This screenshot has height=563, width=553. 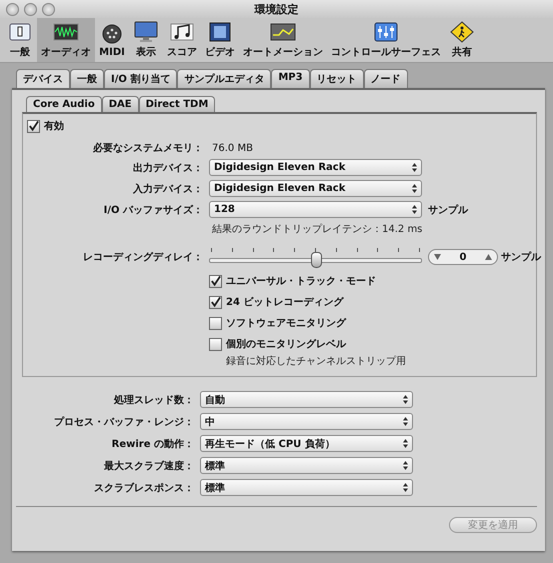 I want to click on popup-menu: 自動, so click(x=306, y=399).